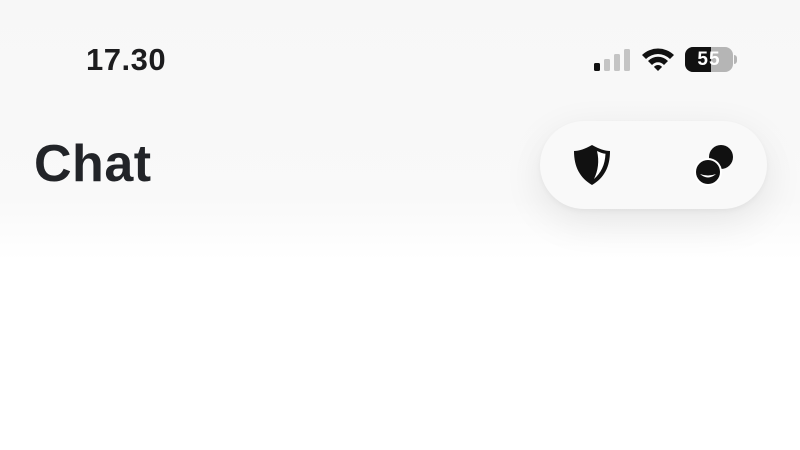 The image size is (800, 450). I want to click on wifi-icon, so click(658, 59).